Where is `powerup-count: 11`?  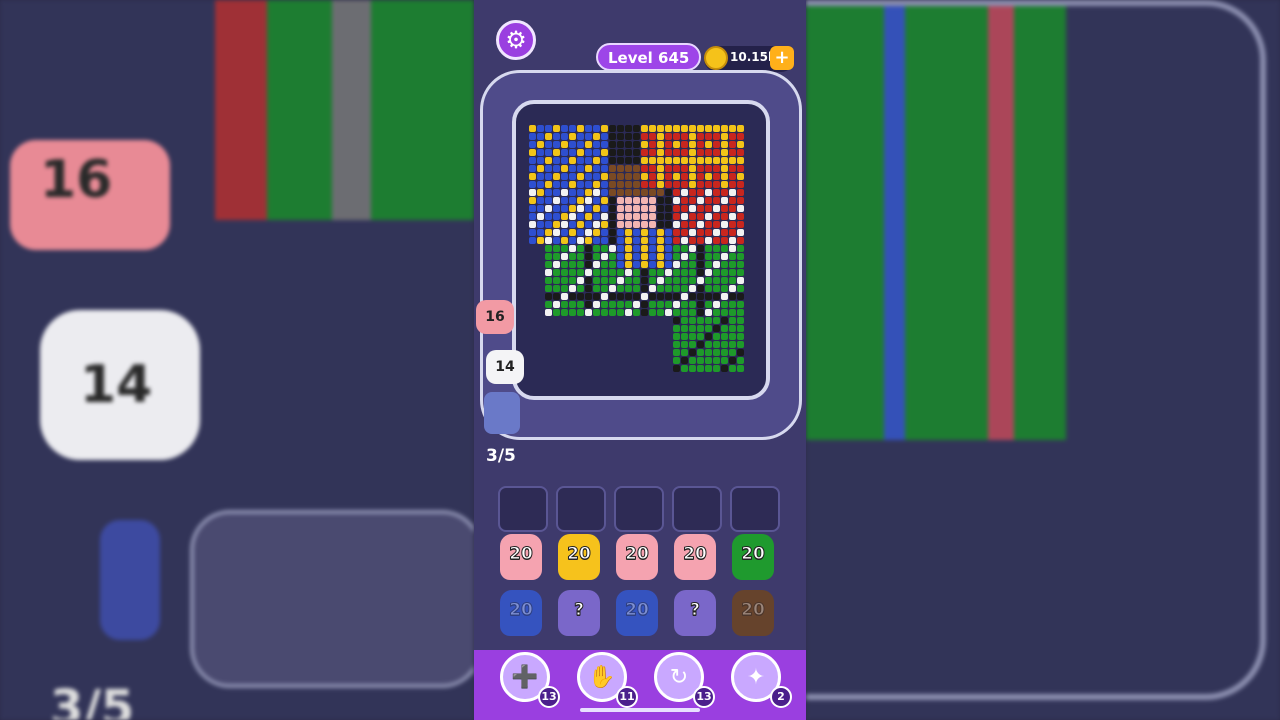 powerup-count: 11 is located at coordinates (627, 697).